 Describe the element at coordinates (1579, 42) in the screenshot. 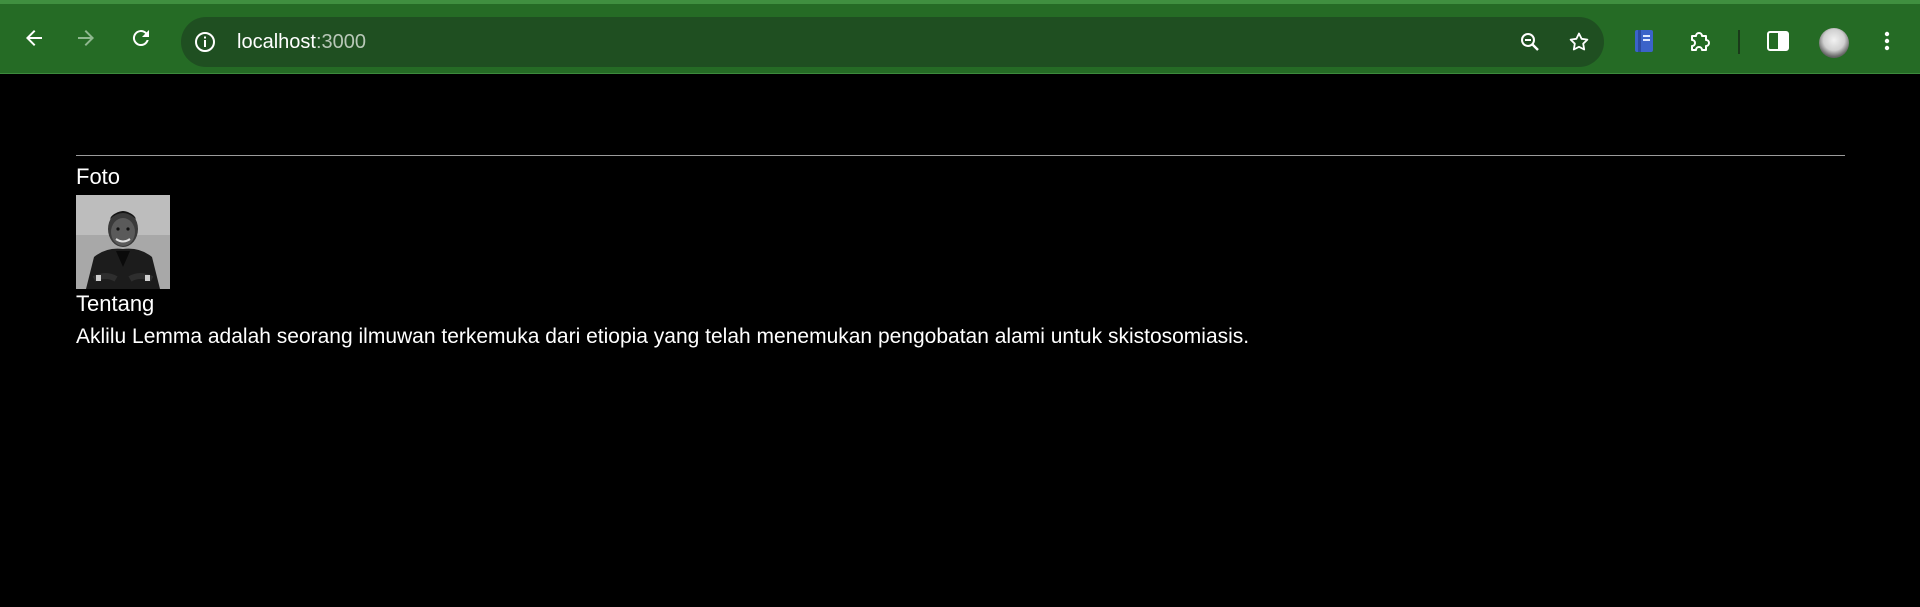

I see `bookmark-star-icon` at that location.